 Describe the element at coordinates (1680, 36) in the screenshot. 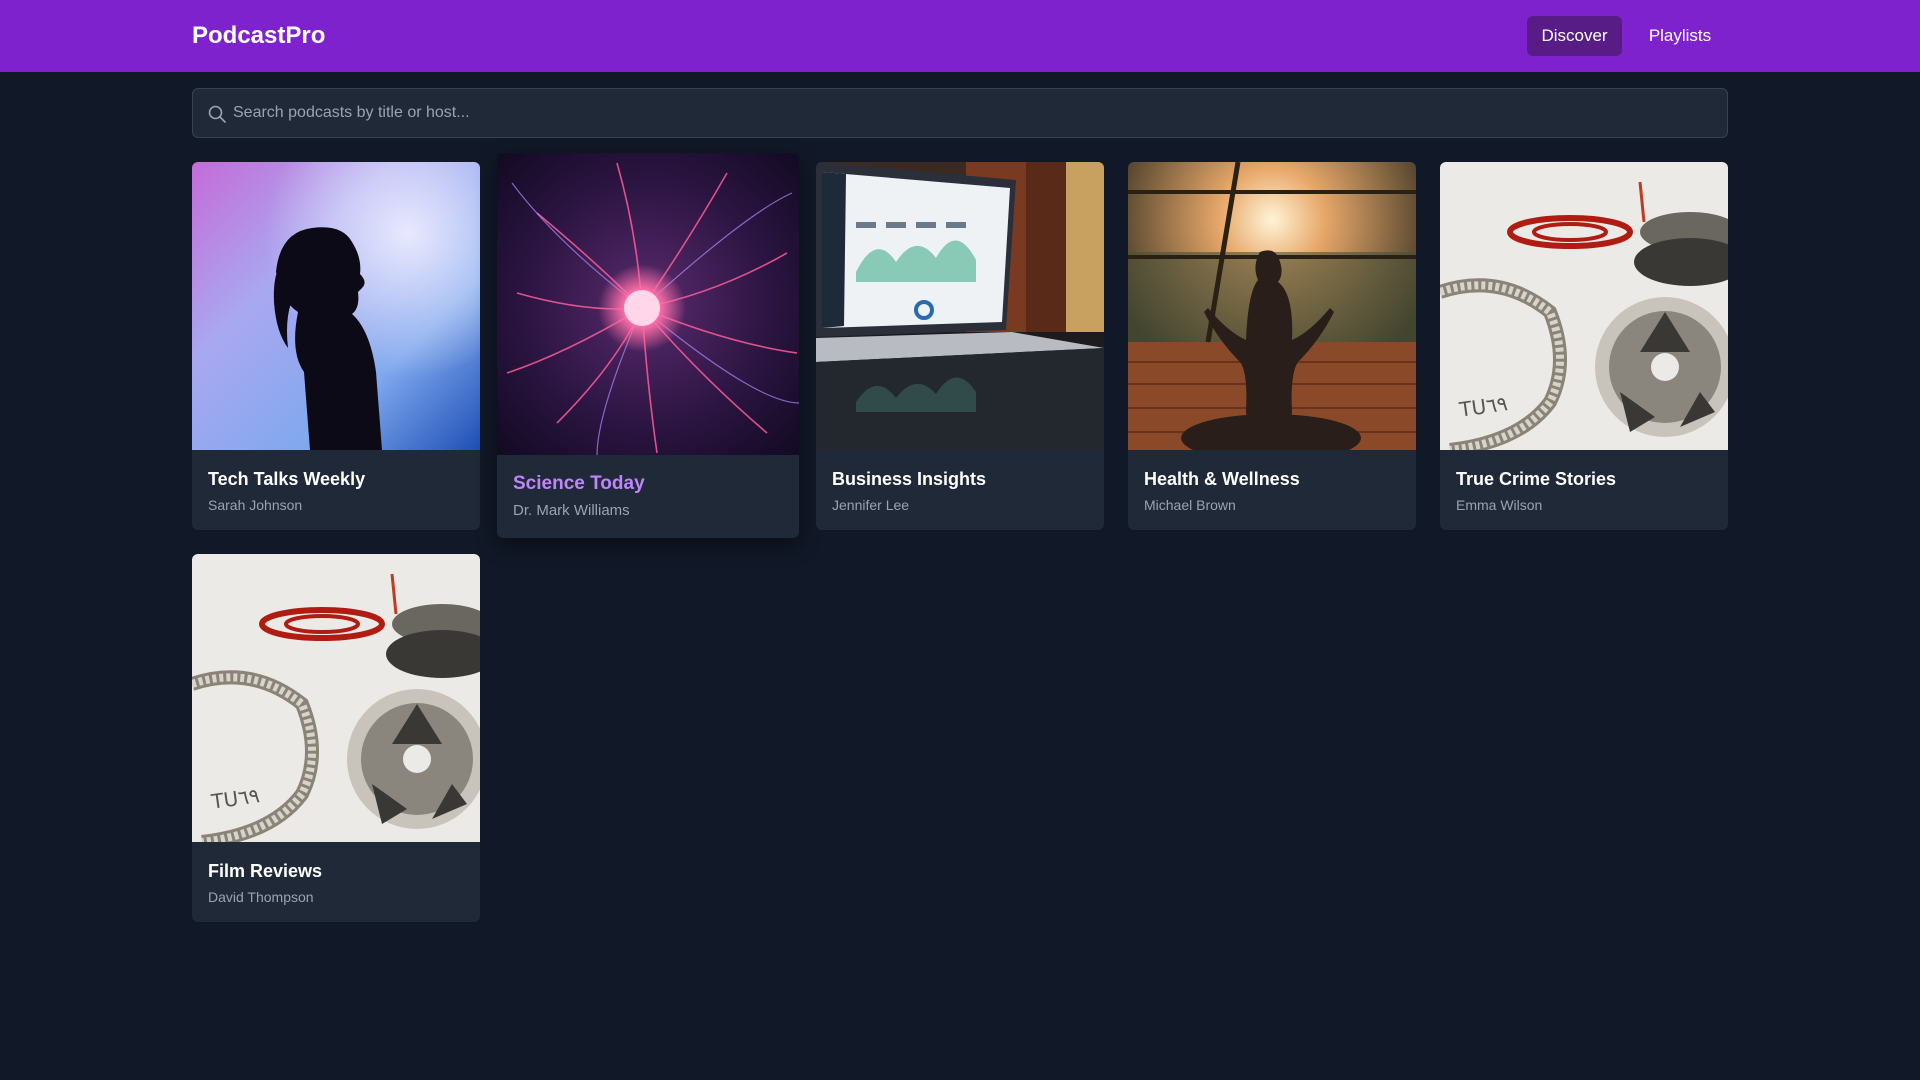

I see `nav-playlists-button: Playlists` at that location.